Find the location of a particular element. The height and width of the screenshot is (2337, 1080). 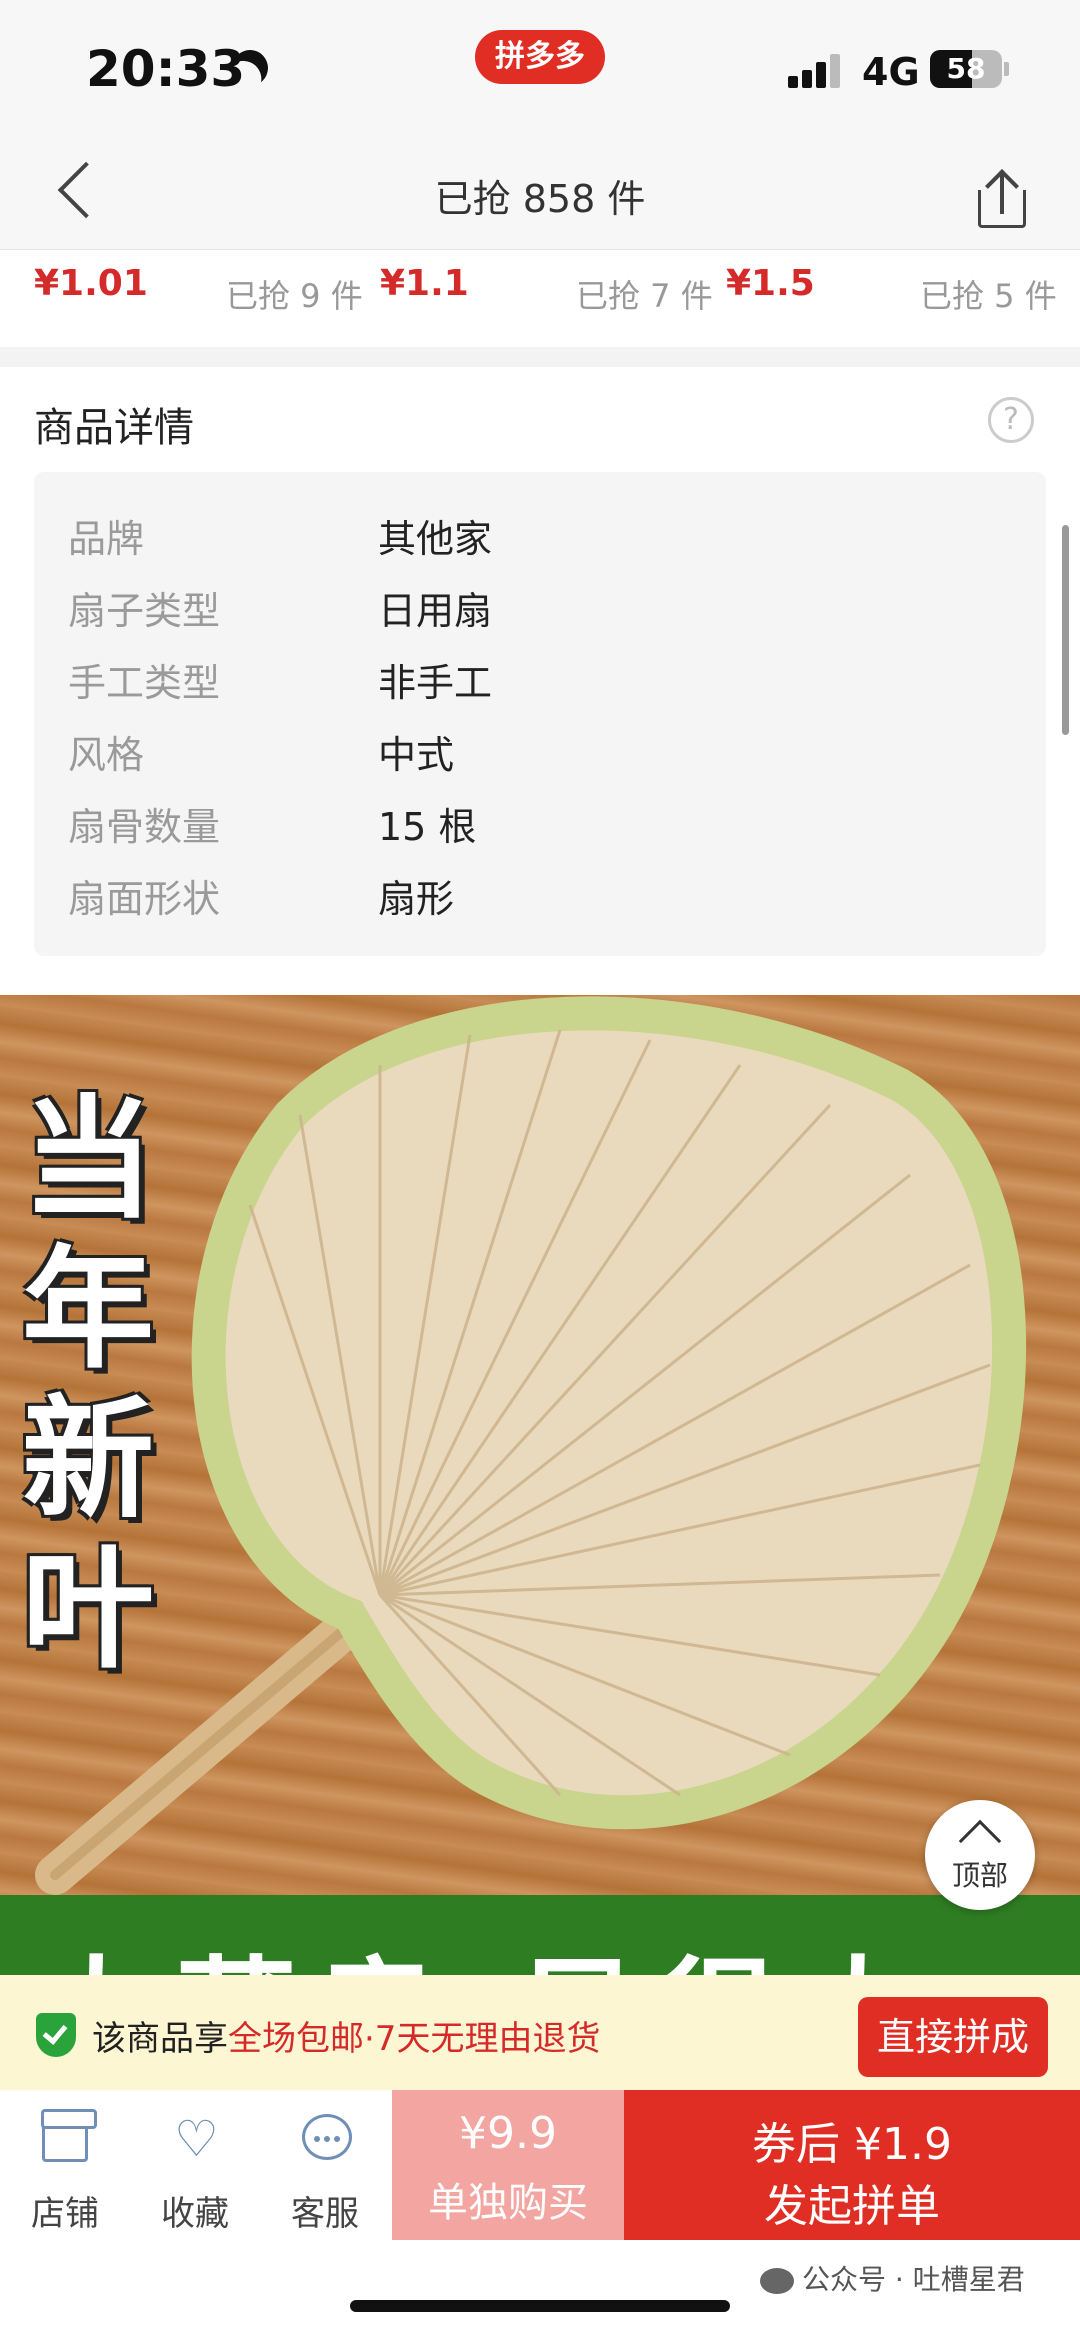

buy-single-button: ¥9.9 单独购买 is located at coordinates (508, 2165).